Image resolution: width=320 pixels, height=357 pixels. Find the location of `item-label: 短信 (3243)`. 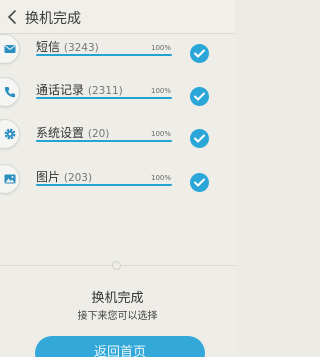

item-label: 短信 (3243) is located at coordinates (67, 46).